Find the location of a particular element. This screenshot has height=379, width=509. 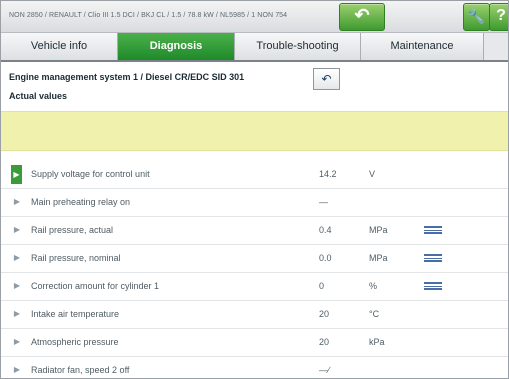

return-icon: ↶ is located at coordinates (326, 79).